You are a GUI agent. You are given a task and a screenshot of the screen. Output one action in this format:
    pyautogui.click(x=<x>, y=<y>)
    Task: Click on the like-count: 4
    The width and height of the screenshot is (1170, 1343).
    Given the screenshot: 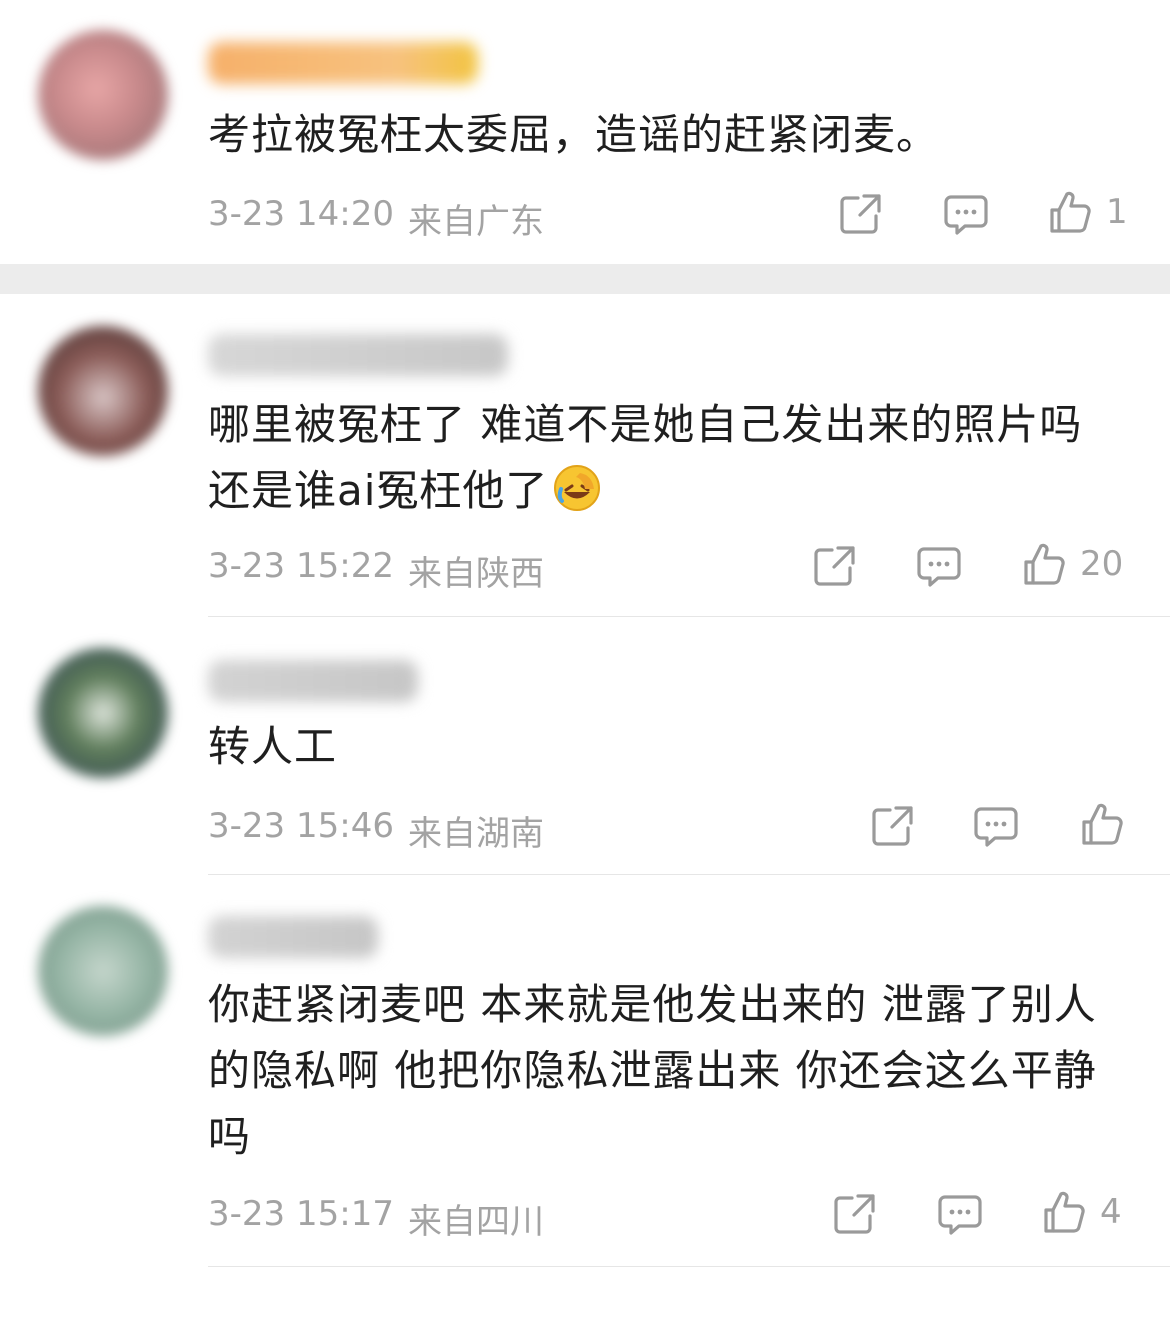 What is the action you would take?
    pyautogui.click(x=1111, y=1212)
    